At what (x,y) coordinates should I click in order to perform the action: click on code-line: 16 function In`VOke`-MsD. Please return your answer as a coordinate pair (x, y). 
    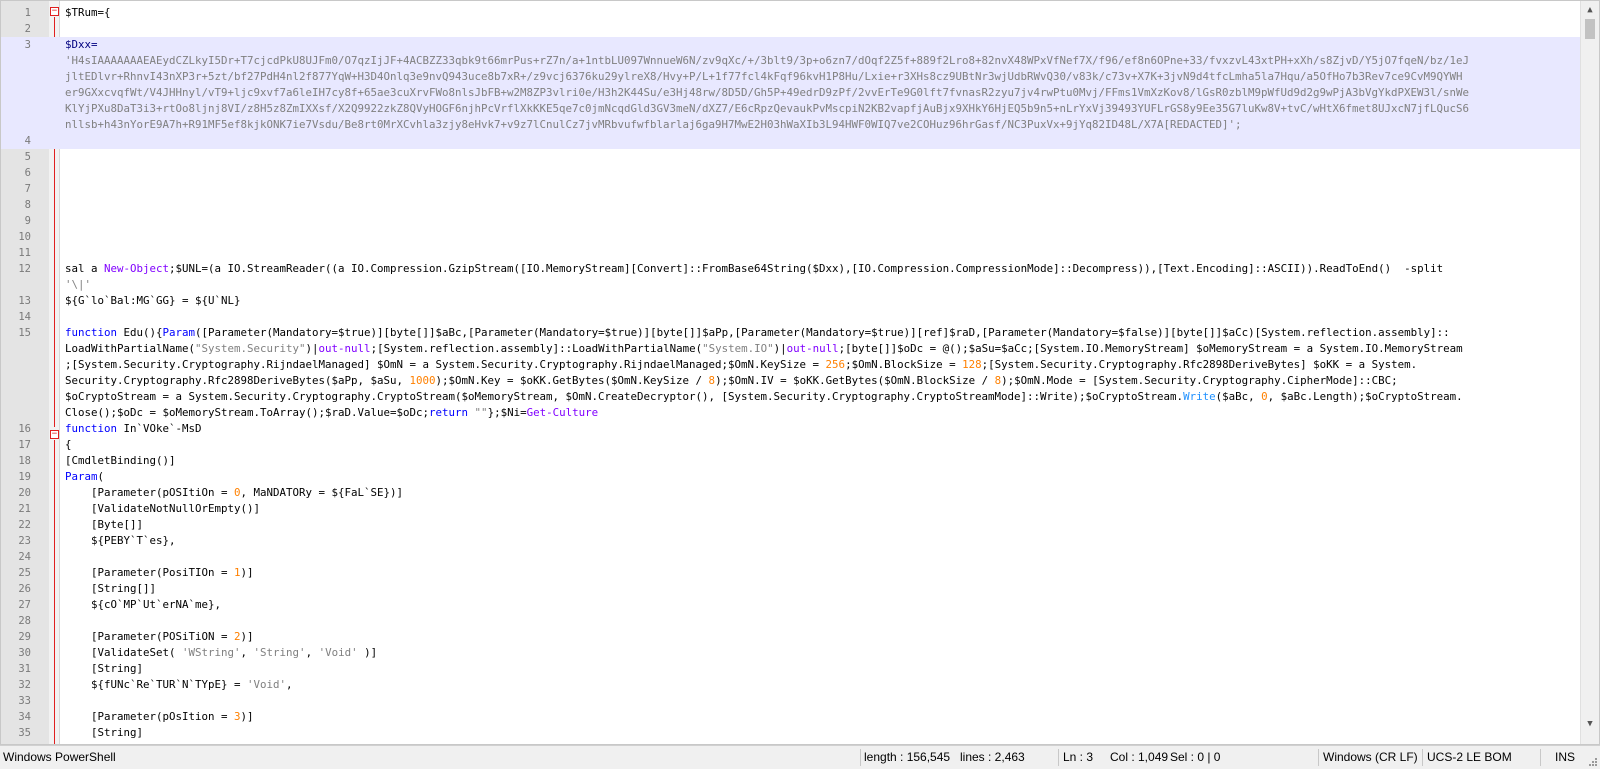
    Looking at the image, I should click on (791, 429).